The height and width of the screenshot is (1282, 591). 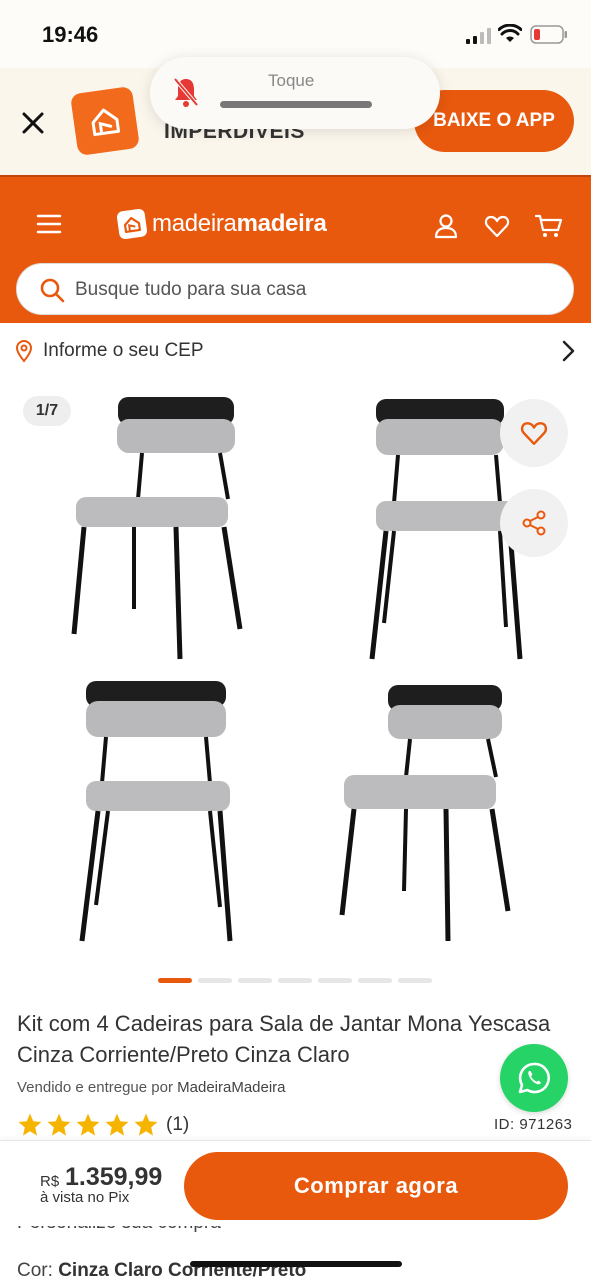 What do you see at coordinates (446, 226) in the screenshot?
I see `user-icon` at bounding box center [446, 226].